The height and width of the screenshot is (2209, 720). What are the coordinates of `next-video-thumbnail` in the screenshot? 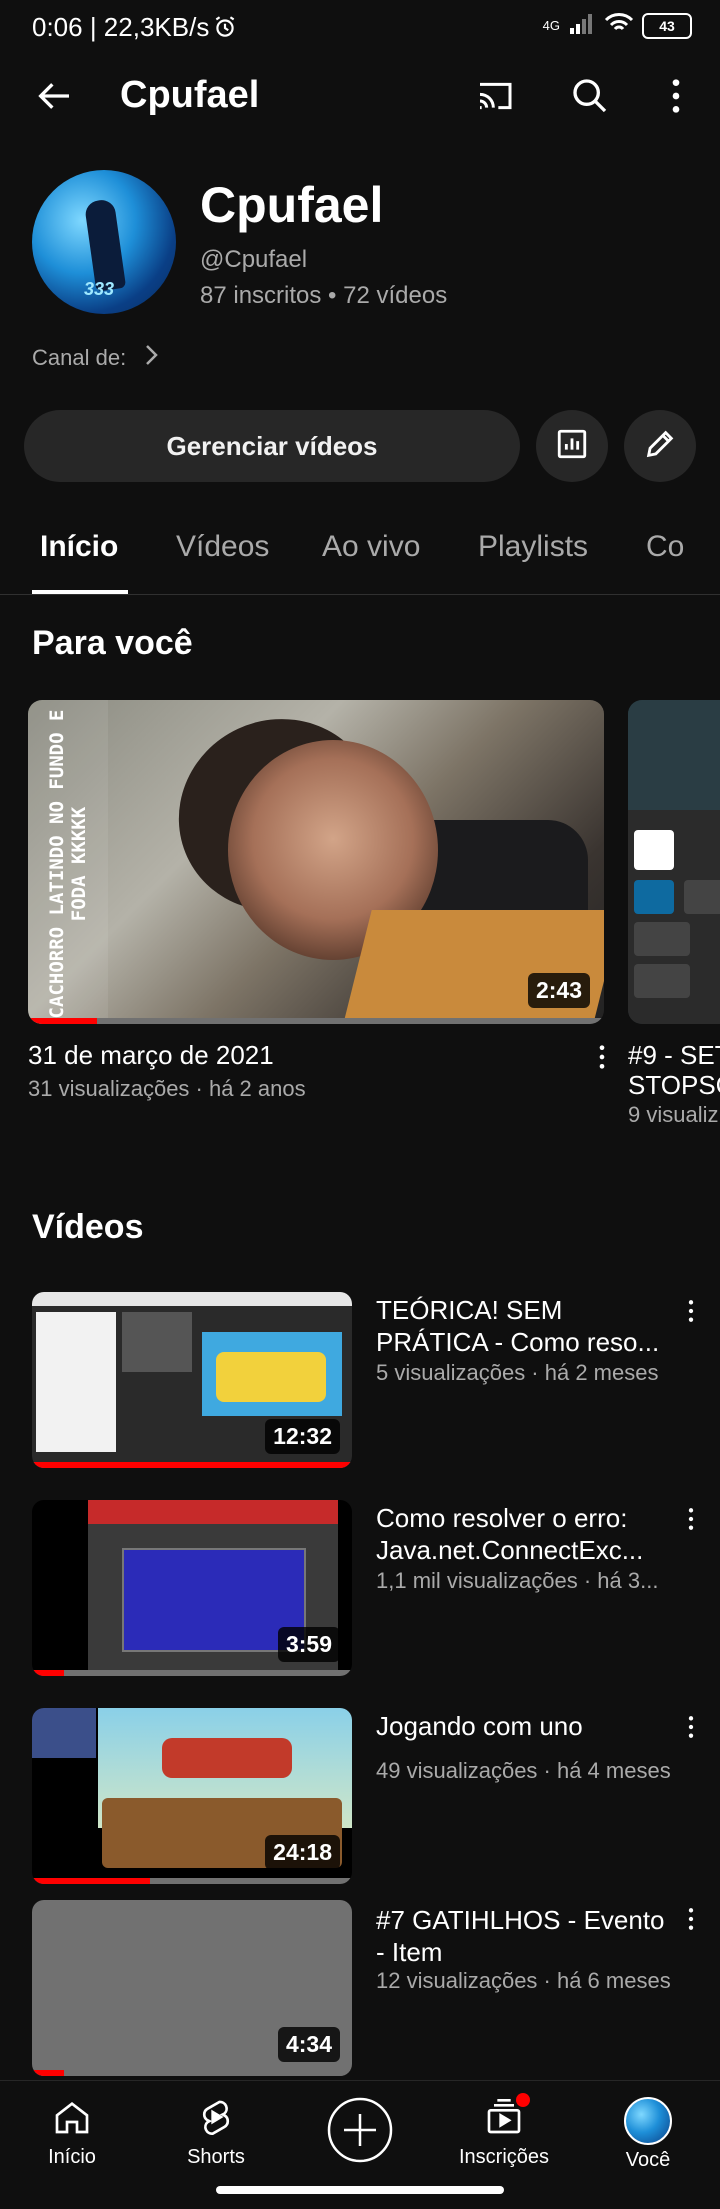 It's located at (674, 862).